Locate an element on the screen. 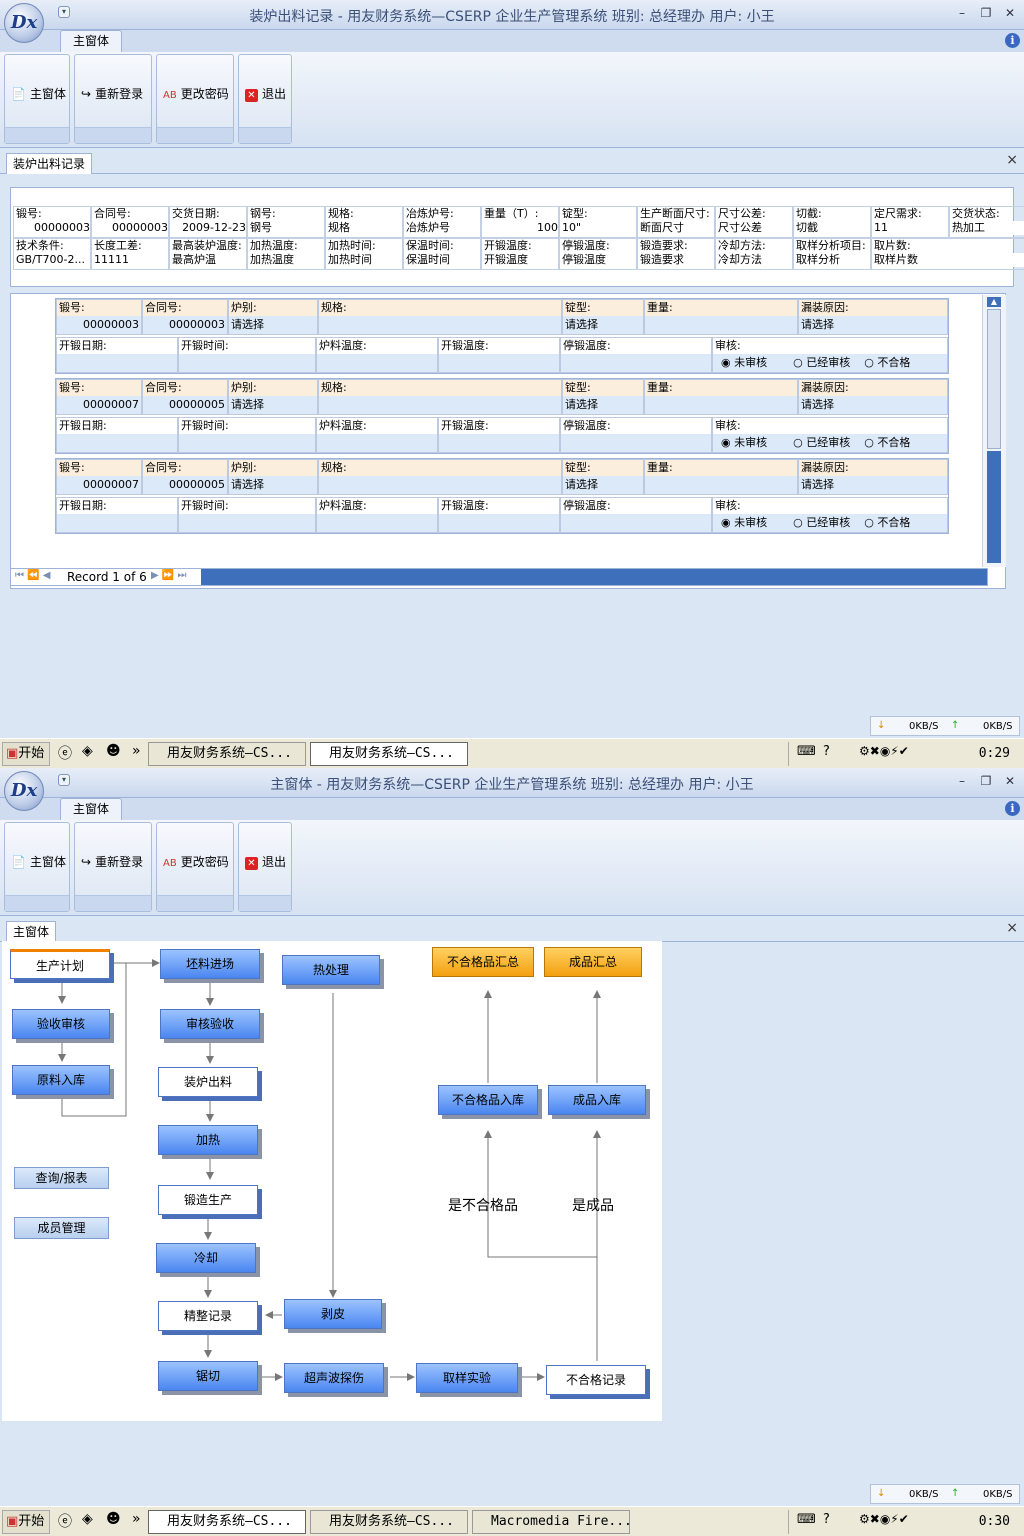 This screenshot has width=1024, height=1536. scroll-up-icon: ▲ is located at coordinates (994, 302).